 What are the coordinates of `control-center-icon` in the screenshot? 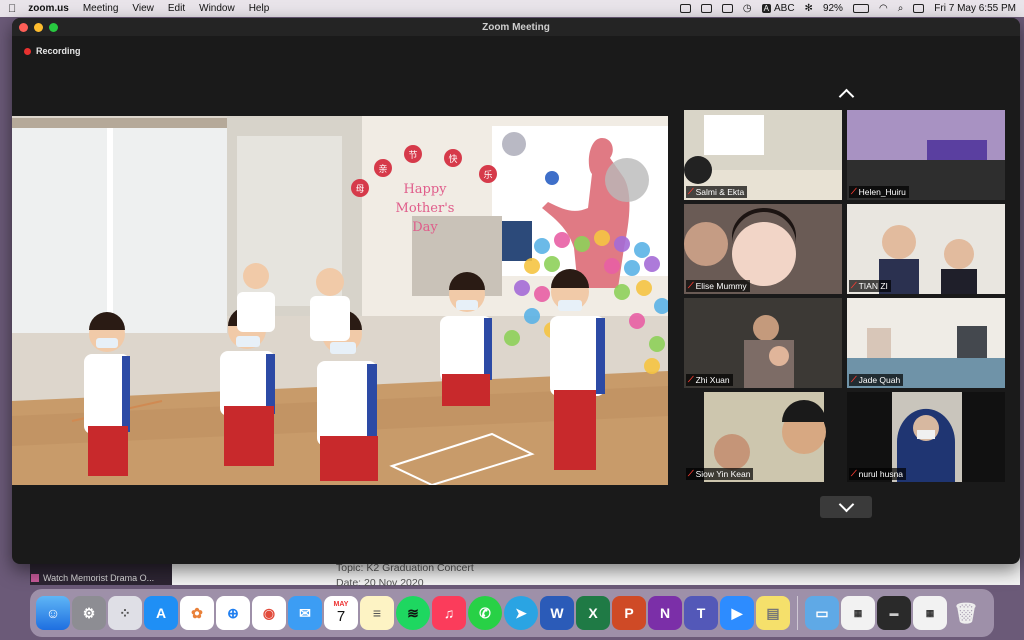 It's located at (919, 8).